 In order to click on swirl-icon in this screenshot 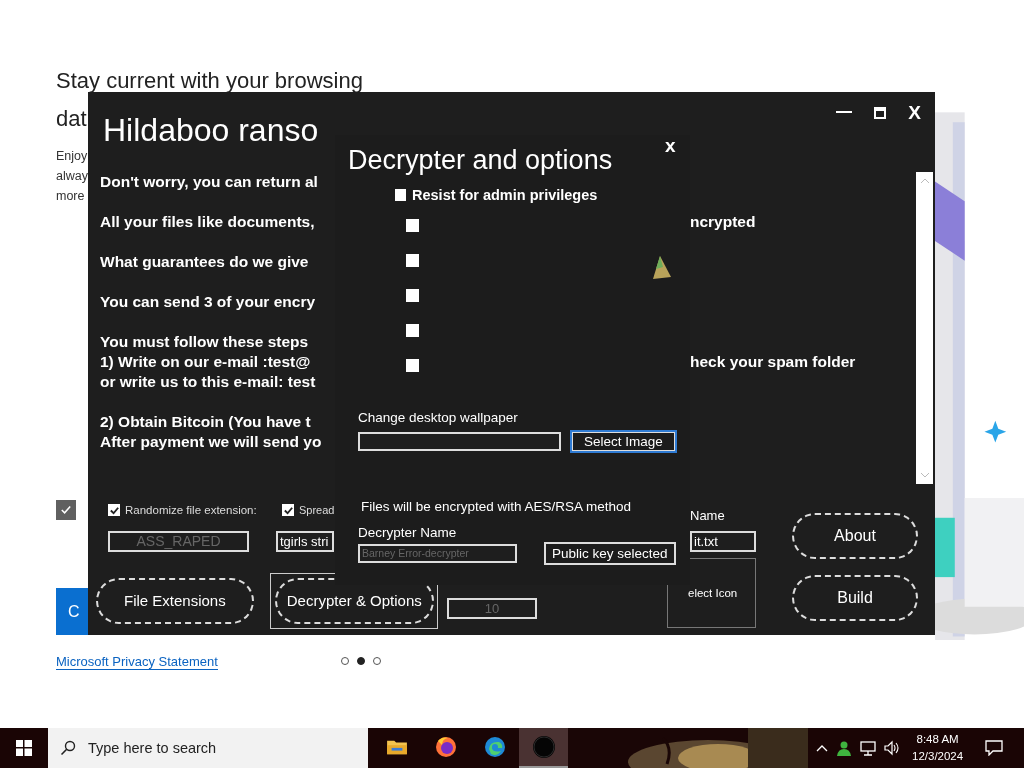, I will do `click(494, 747)`.